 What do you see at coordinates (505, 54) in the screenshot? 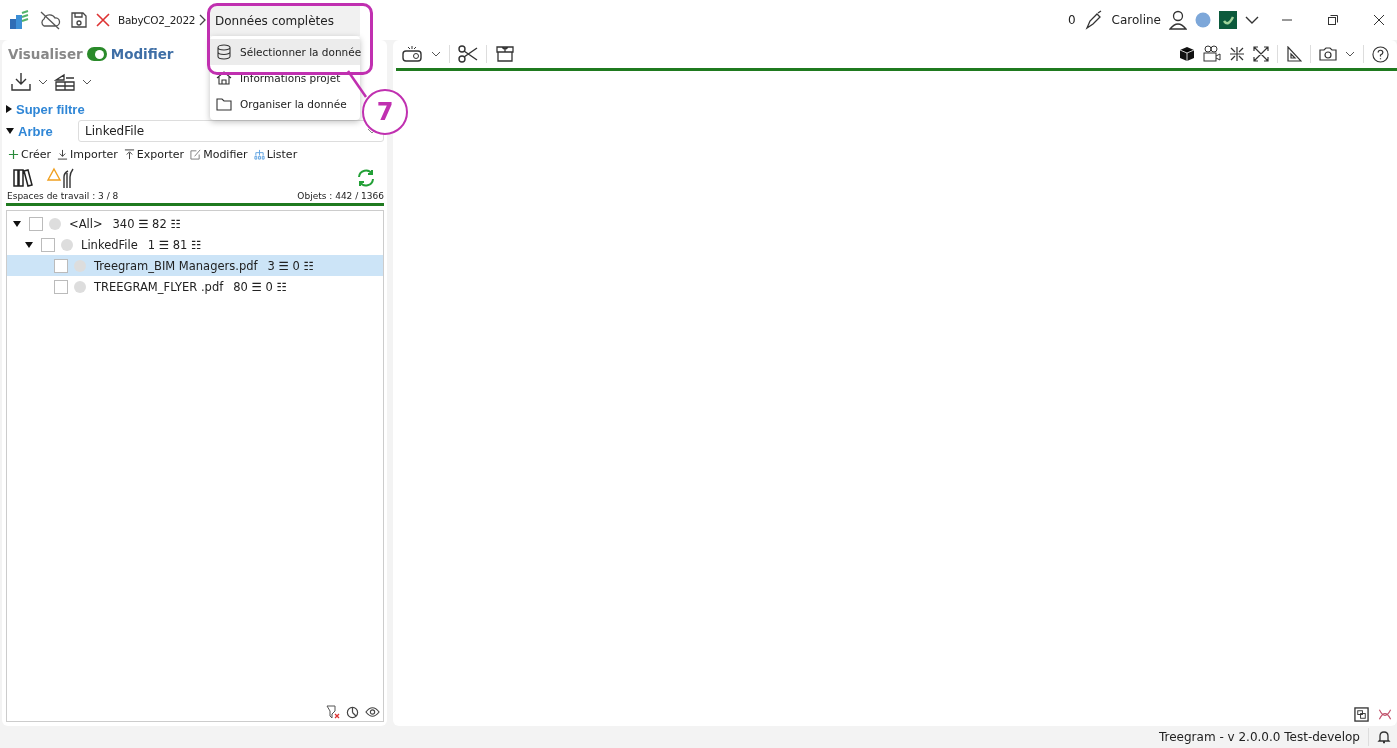
I see `open-box-icon` at bounding box center [505, 54].